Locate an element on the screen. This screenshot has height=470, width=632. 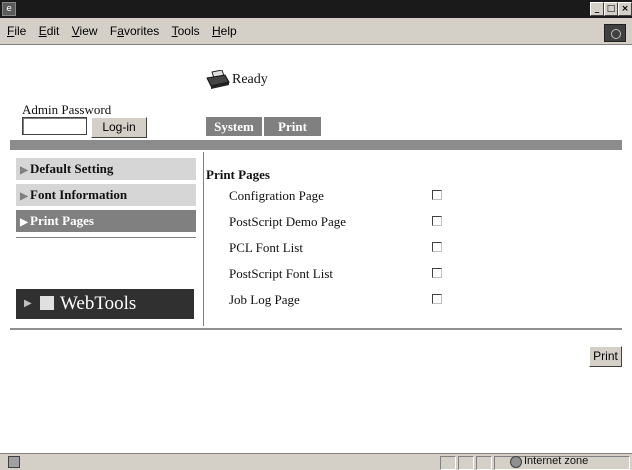
sidebar-item-print-pages: ▶ Print Pages is located at coordinates (106, 221).